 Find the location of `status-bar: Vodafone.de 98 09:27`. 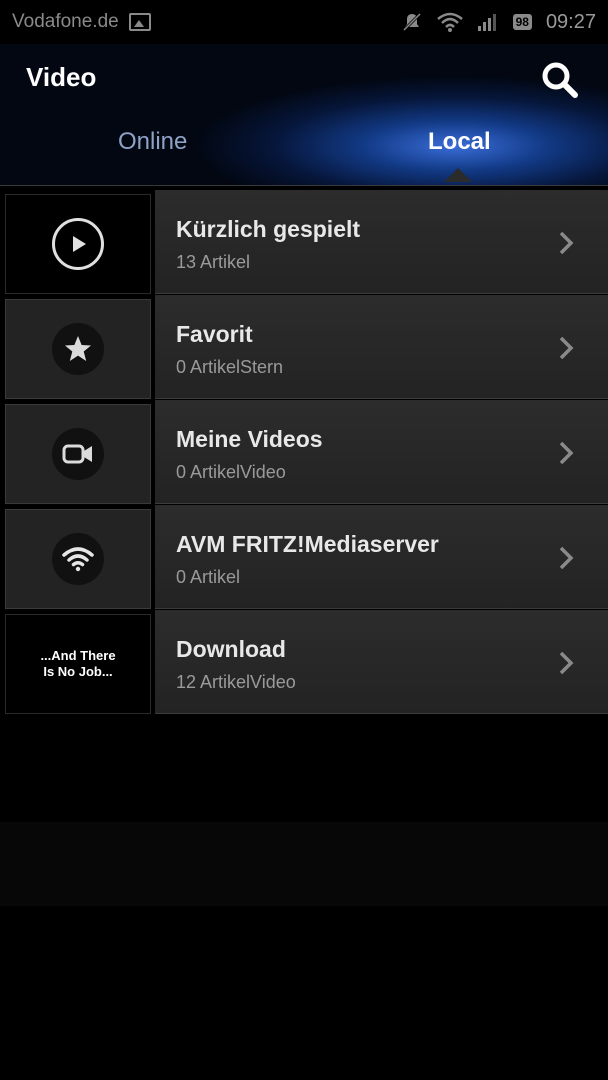

status-bar: Vodafone.de 98 09:27 is located at coordinates (304, 22).